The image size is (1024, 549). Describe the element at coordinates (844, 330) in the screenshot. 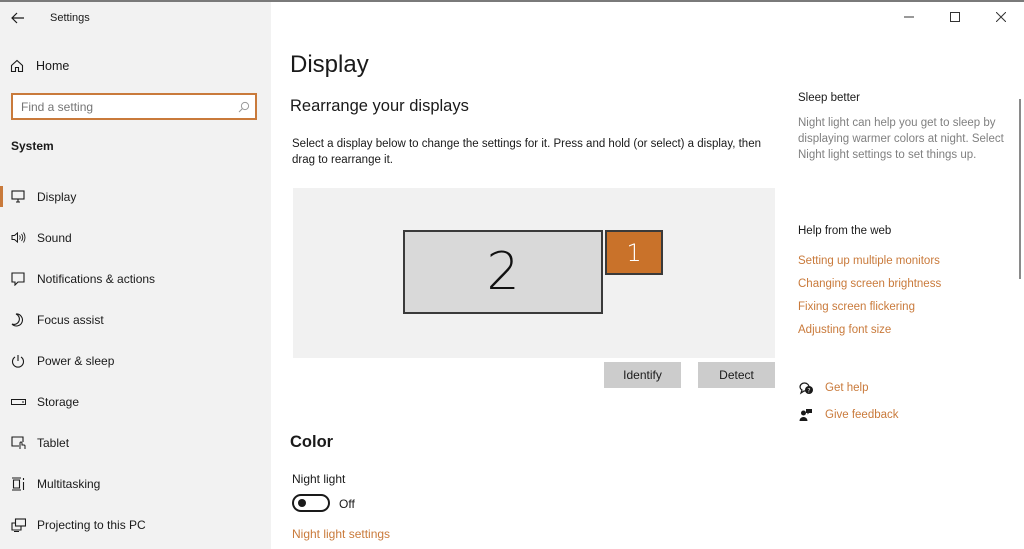

I see `help-link-font-size: Adjusting font size` at that location.